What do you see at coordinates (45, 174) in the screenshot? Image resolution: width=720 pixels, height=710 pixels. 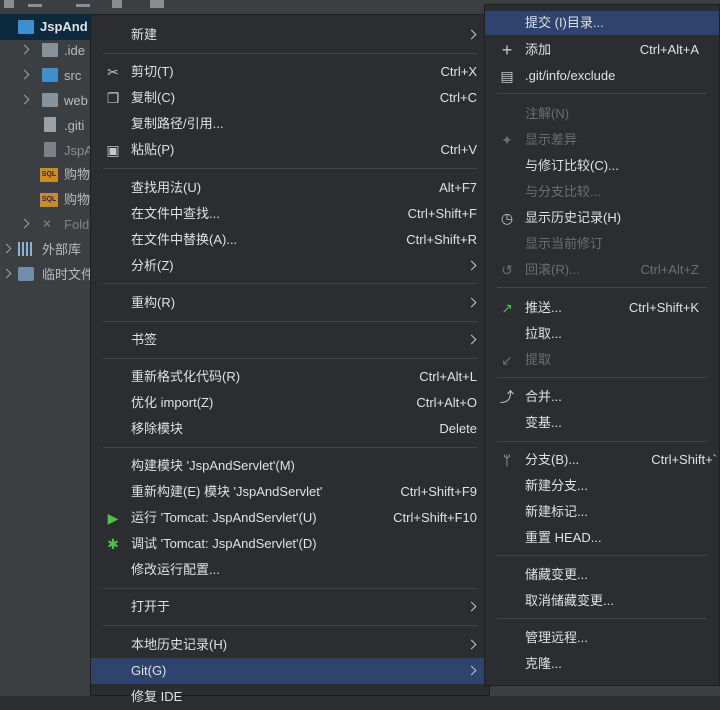 I see `tree-item-sql-1: SQL 购物` at bounding box center [45, 174].